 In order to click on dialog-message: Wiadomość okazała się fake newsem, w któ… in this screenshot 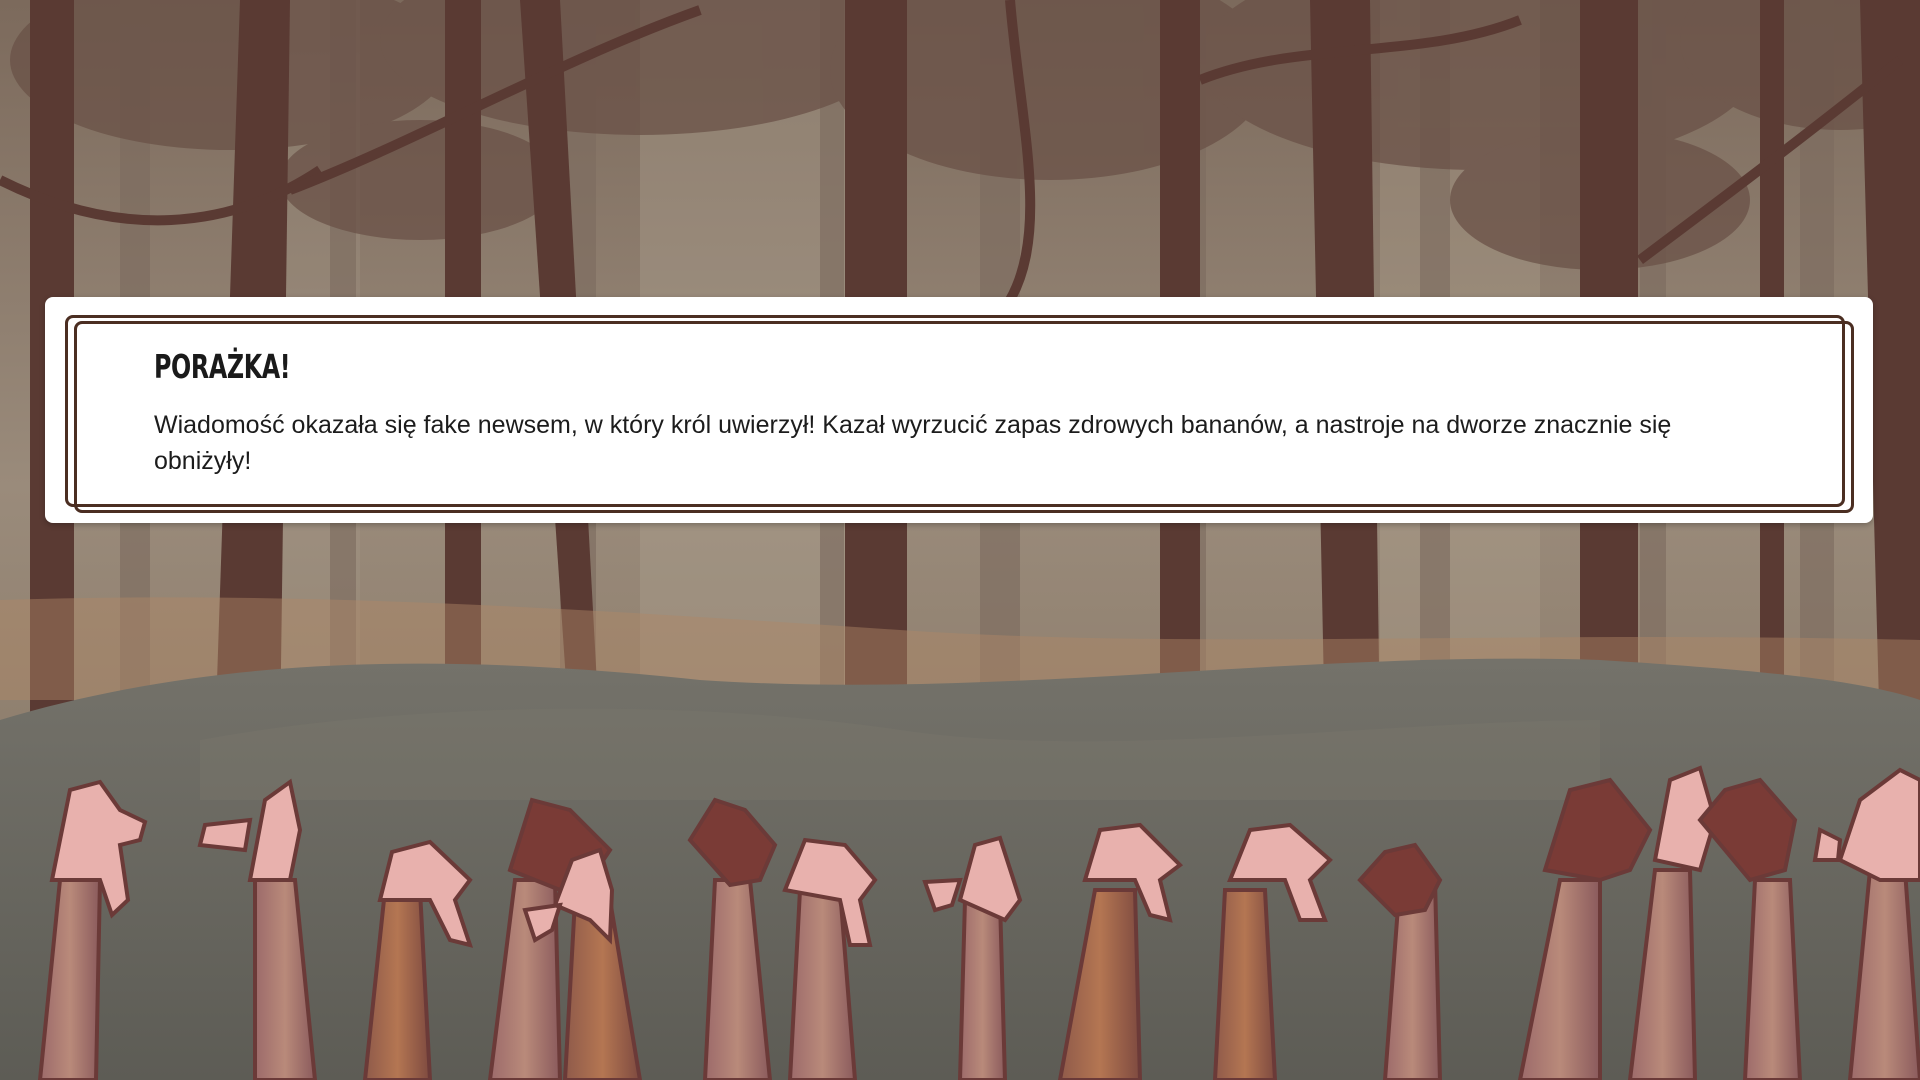, I will do `click(913, 443)`.